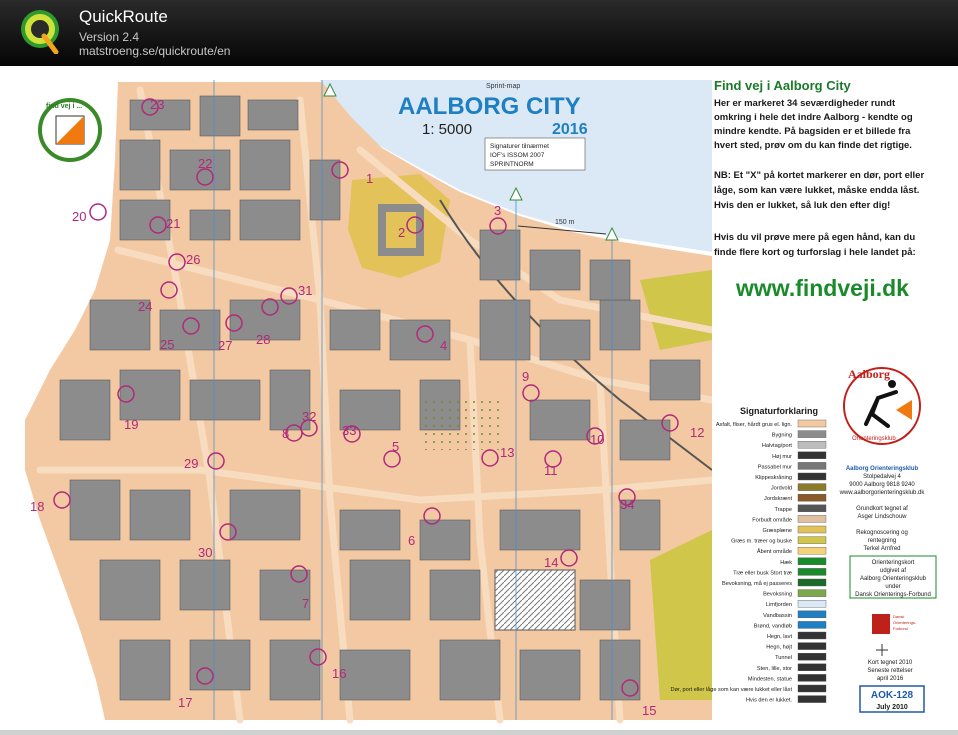 Image resolution: width=958 pixels, height=735 pixels. I want to click on legend-label: Sten, lille, stor, so click(774, 669).